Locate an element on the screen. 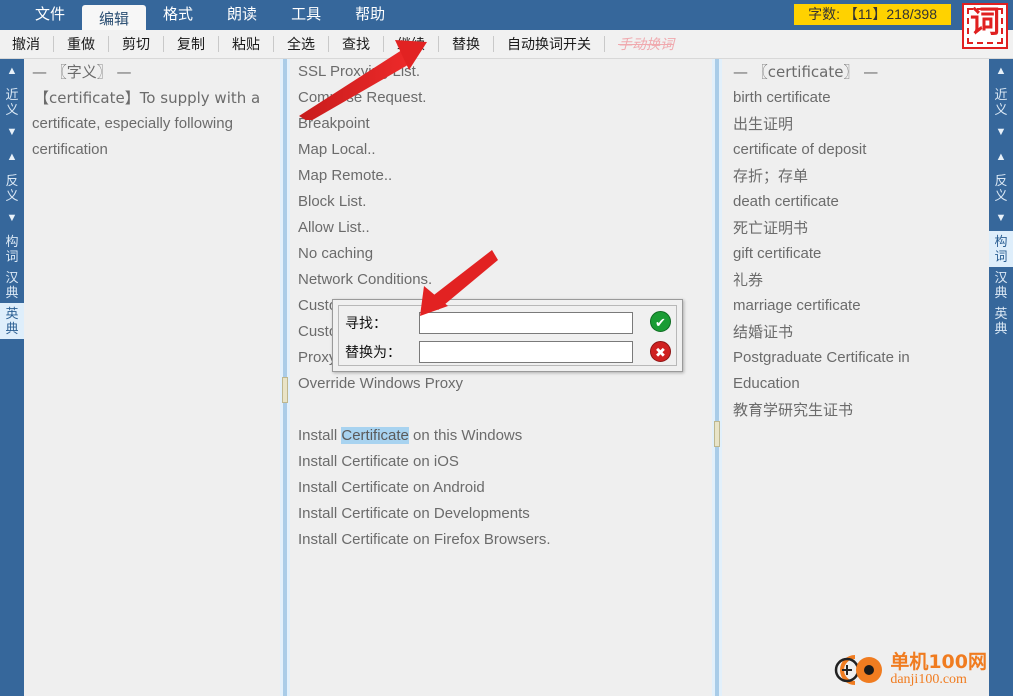 The height and width of the screenshot is (696, 1013). editor-line-1: Compose Request. is located at coordinates (362, 97).